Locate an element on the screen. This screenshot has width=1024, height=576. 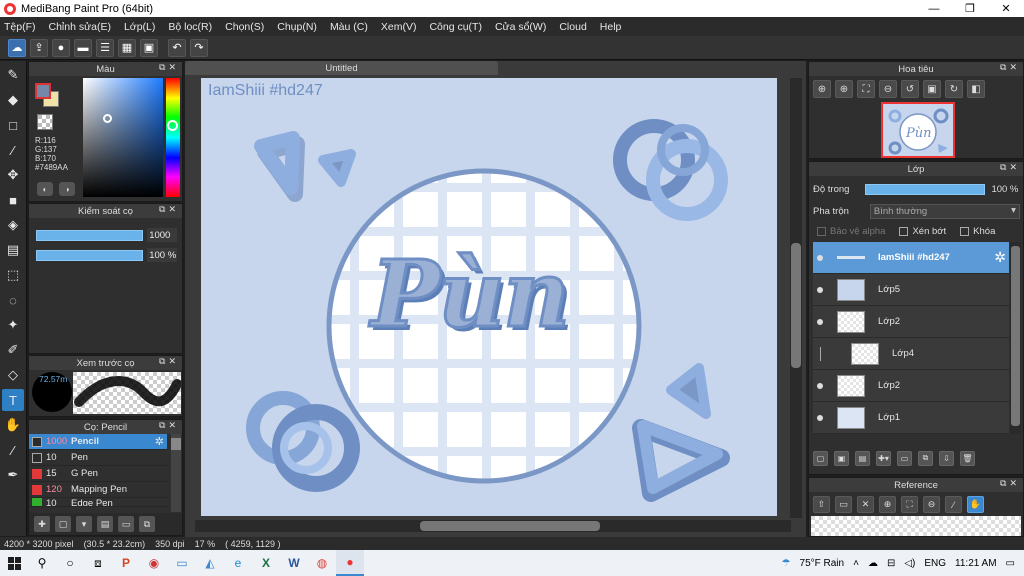
add-brush-icon: ✚ is located at coordinates (42, 524).